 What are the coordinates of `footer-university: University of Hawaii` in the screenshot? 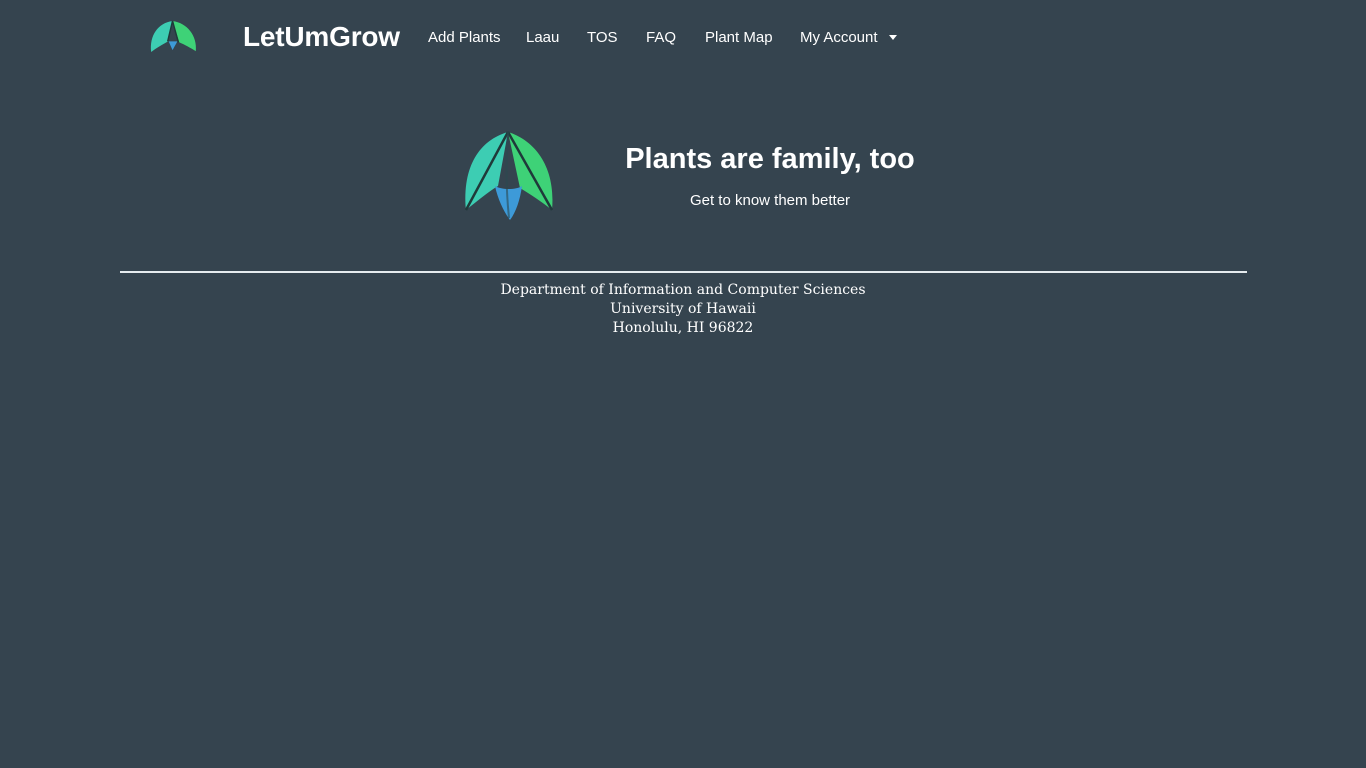 It's located at (683, 309).